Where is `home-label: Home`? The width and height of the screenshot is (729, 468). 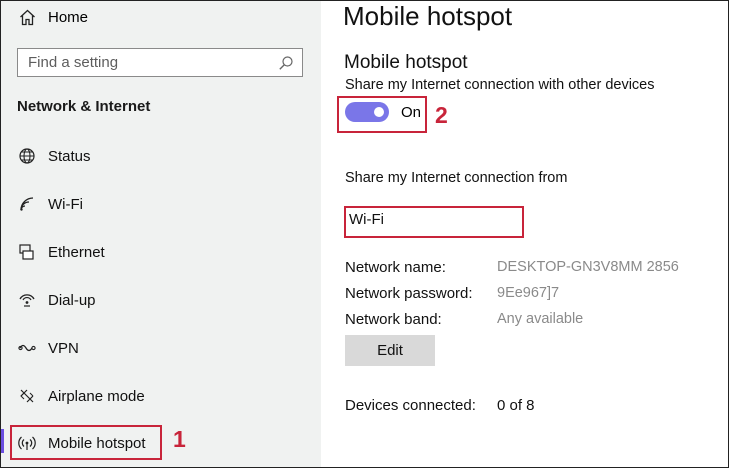 home-label: Home is located at coordinates (68, 17).